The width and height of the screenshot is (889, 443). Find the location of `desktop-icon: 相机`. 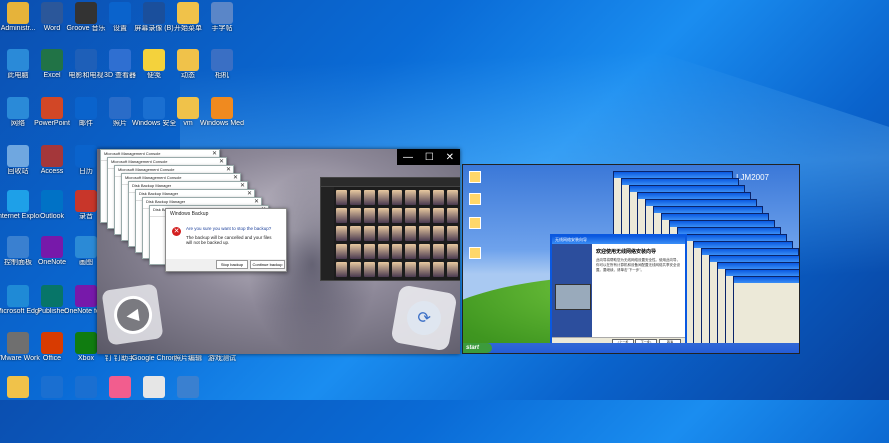

desktop-icon: 相机 is located at coordinates (222, 63).